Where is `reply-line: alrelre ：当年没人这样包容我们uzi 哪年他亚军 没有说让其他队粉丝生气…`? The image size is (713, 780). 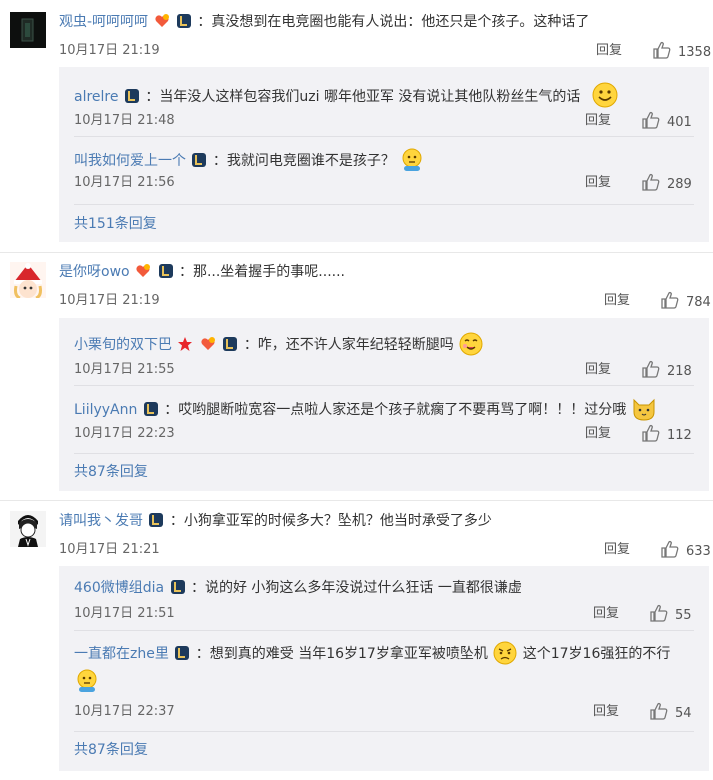 reply-line: alrelre ：当年没人这样包容我们uzi 哪年他亚军 没有说让其他队粉丝生气… is located at coordinates (346, 94).